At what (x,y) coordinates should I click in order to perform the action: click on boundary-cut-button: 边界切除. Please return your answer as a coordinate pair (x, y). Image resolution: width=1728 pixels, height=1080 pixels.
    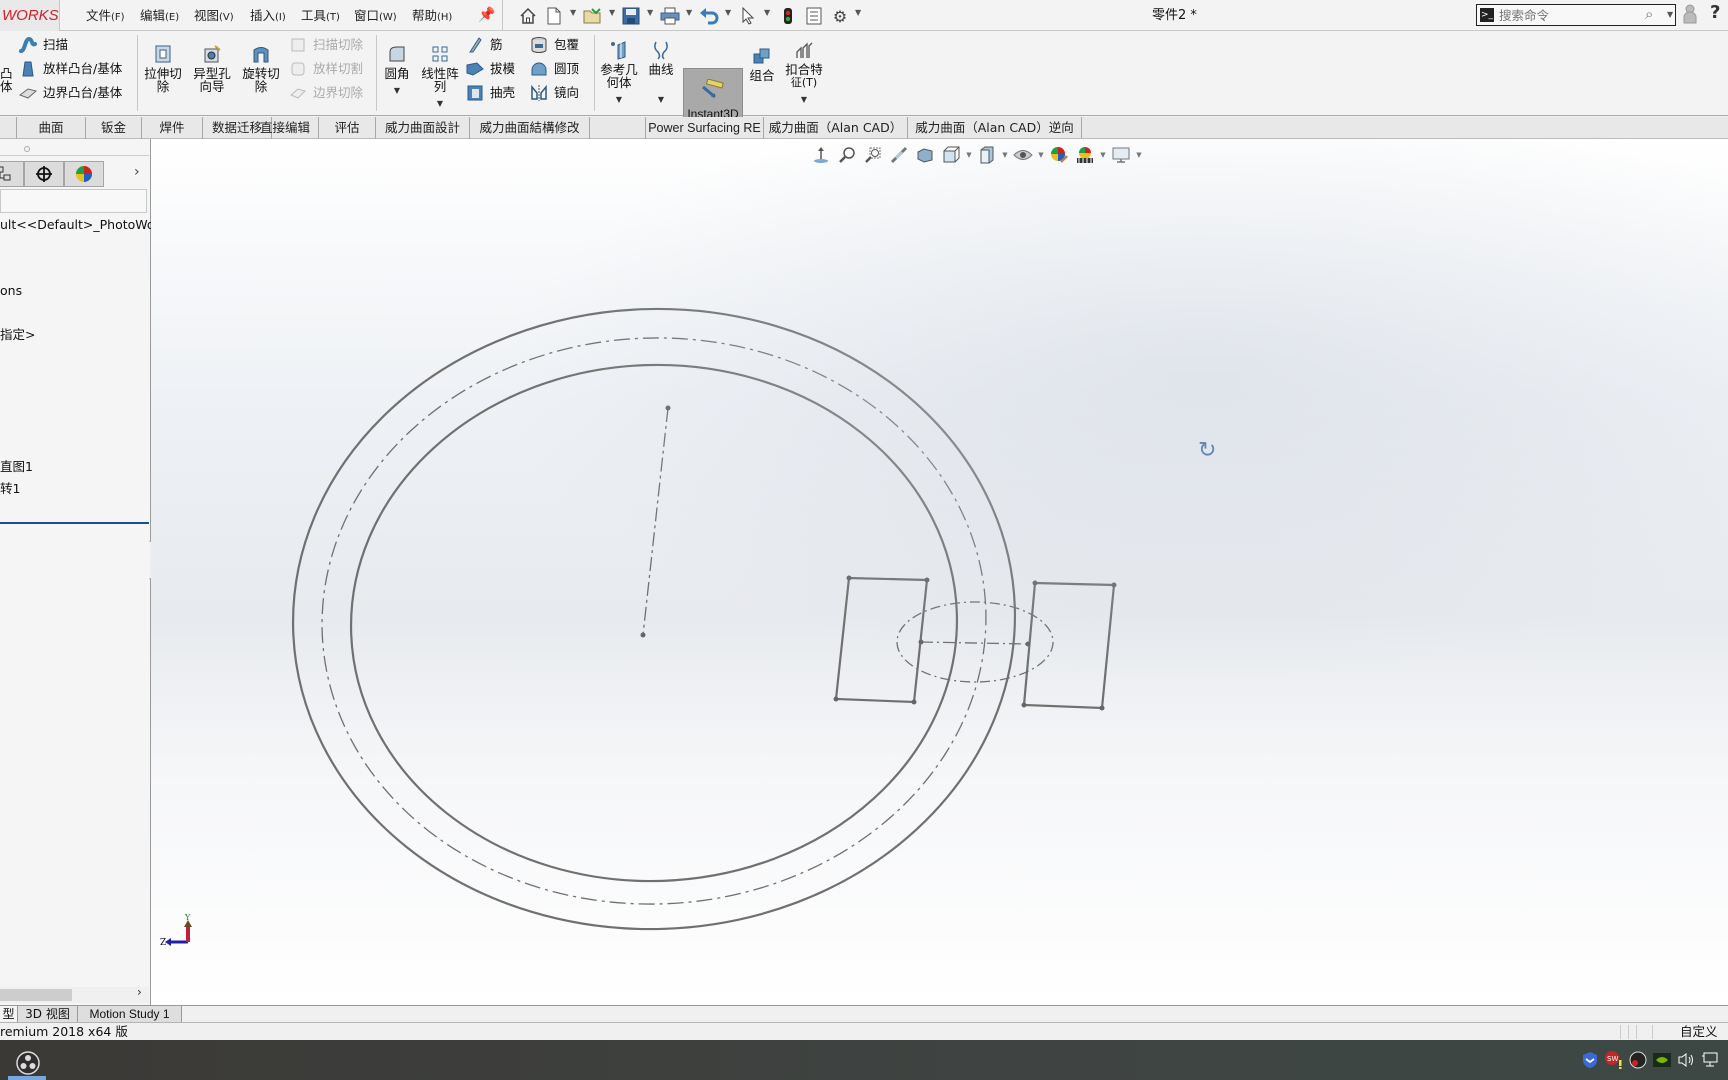
    Looking at the image, I should click on (325, 93).